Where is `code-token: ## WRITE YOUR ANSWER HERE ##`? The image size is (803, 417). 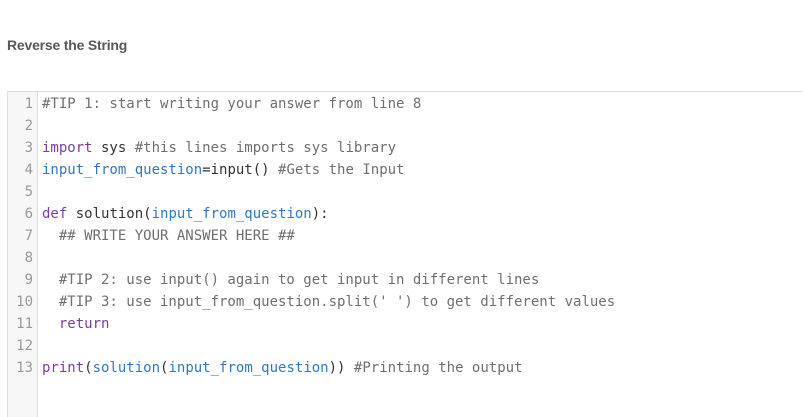
code-token: ## WRITE YOUR ANSWER HERE ## is located at coordinates (168, 236).